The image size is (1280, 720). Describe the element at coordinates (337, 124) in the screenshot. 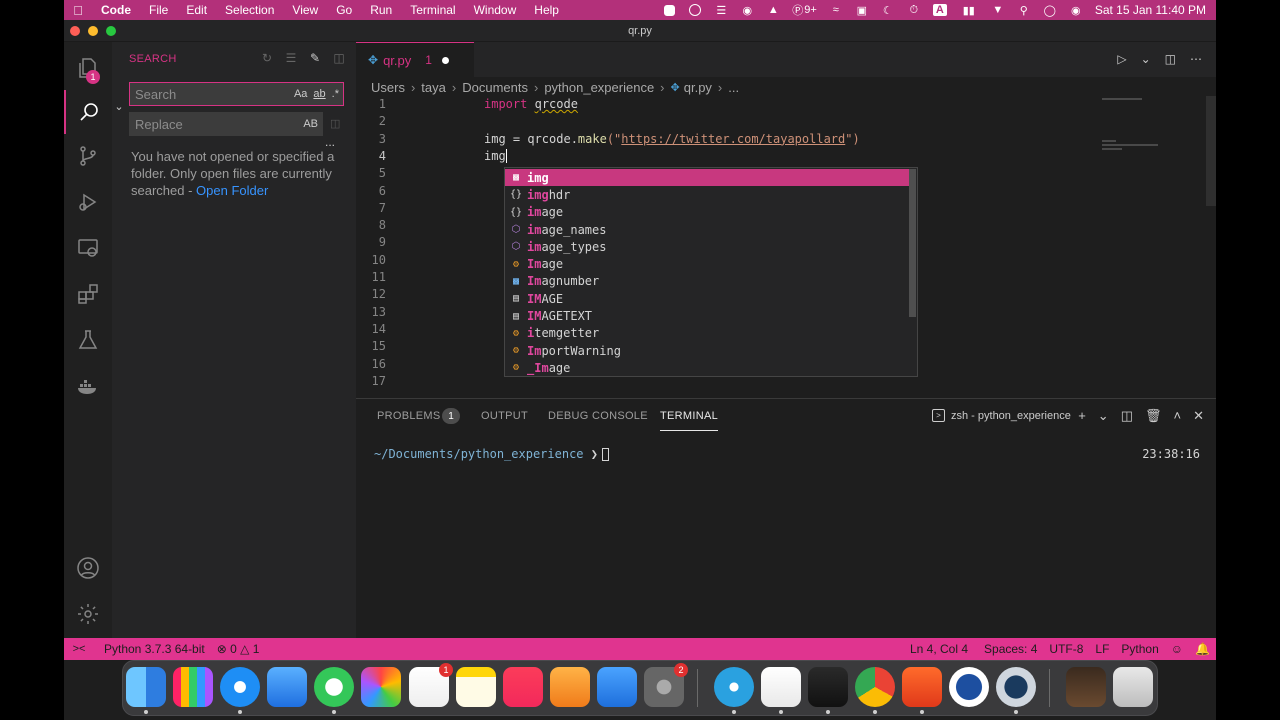

I see `replace-all-icon: ◫` at that location.